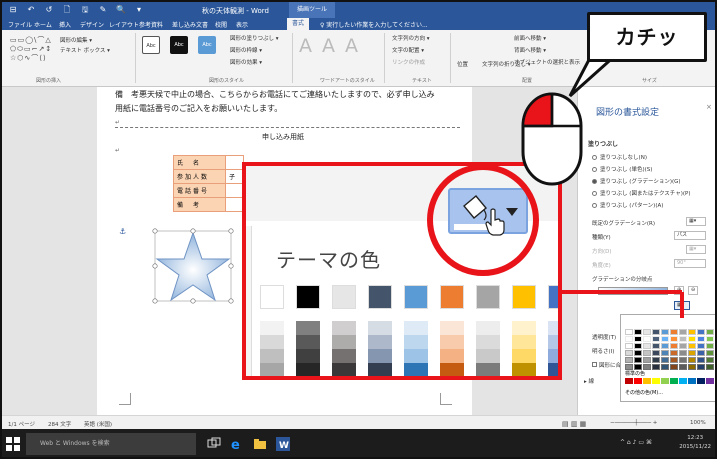 Image resolution: width=717 pixels, height=459 pixels. I want to click on bring-forward-button: 前面へ移動 ▾, so click(530, 38).